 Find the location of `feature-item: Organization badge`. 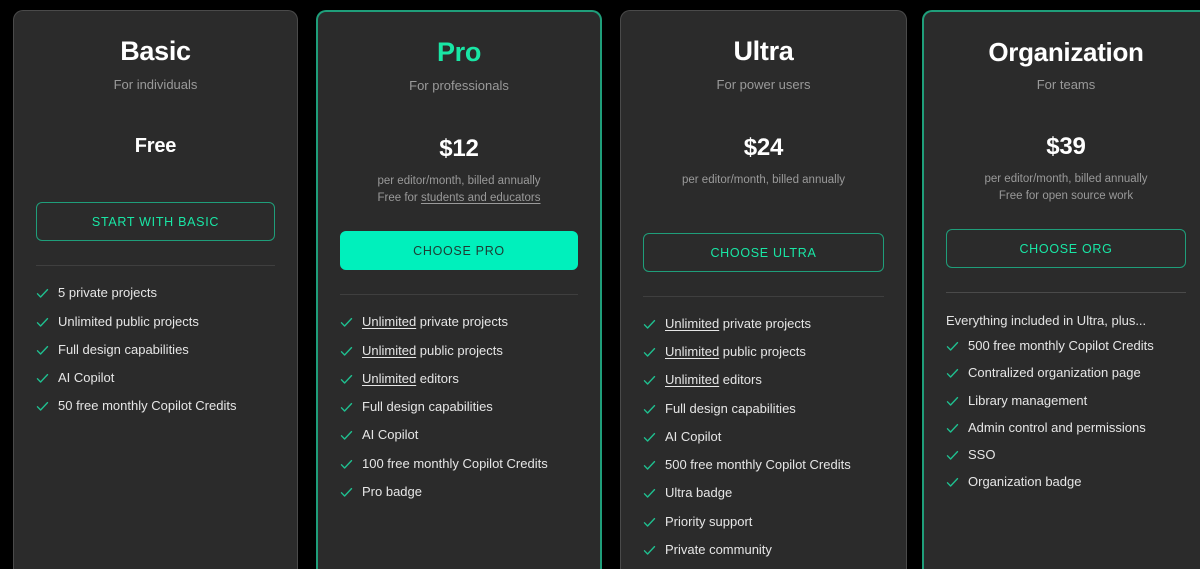

feature-item: Organization badge is located at coordinates (1066, 482).